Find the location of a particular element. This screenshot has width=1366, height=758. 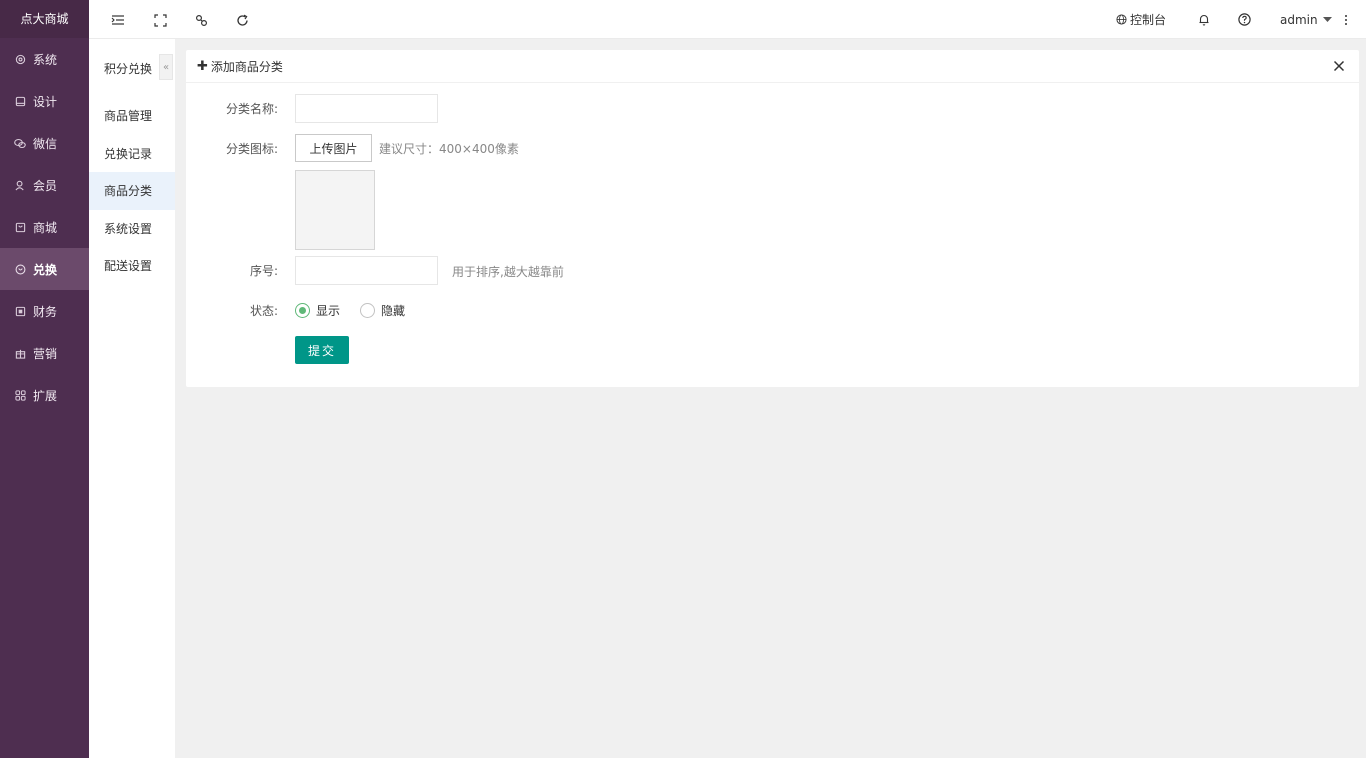

refresh-icon is located at coordinates (242, 20).